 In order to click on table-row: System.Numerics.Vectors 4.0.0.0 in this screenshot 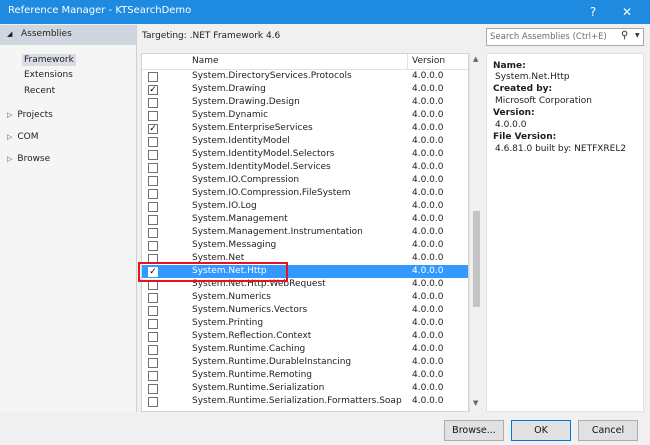, I will do `click(305, 310)`.